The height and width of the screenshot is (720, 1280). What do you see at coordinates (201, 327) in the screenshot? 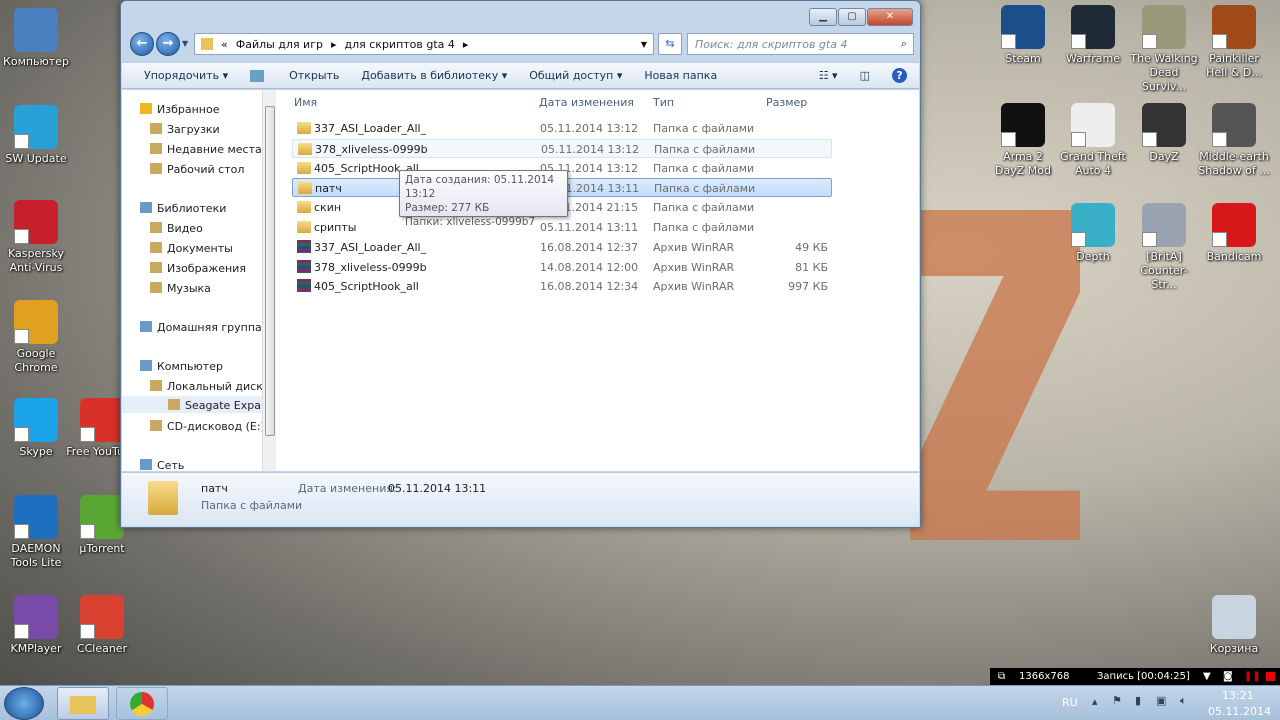
I see `nav-item: Домашняя группа` at bounding box center [201, 327].